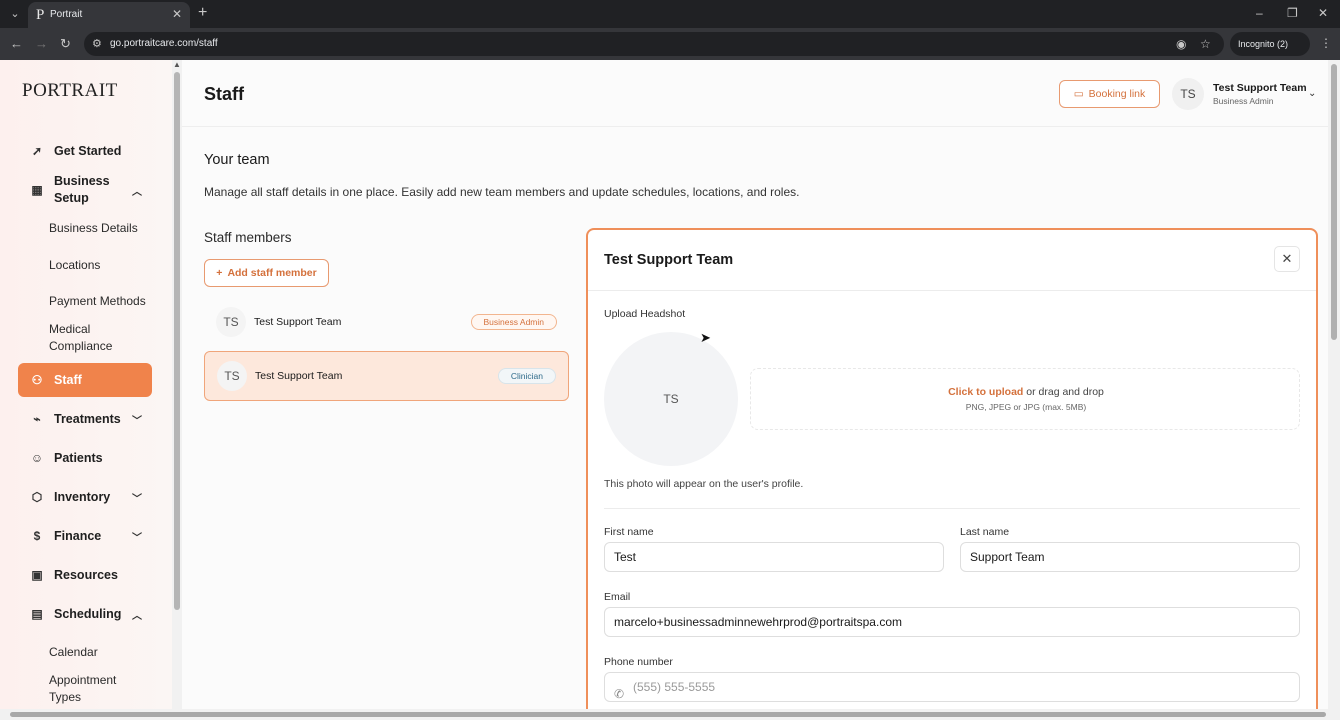 This screenshot has height=720, width=1340. Describe the element at coordinates (85, 380) in the screenshot. I see `sidebar-item-staff: ⚇ Staff` at that location.